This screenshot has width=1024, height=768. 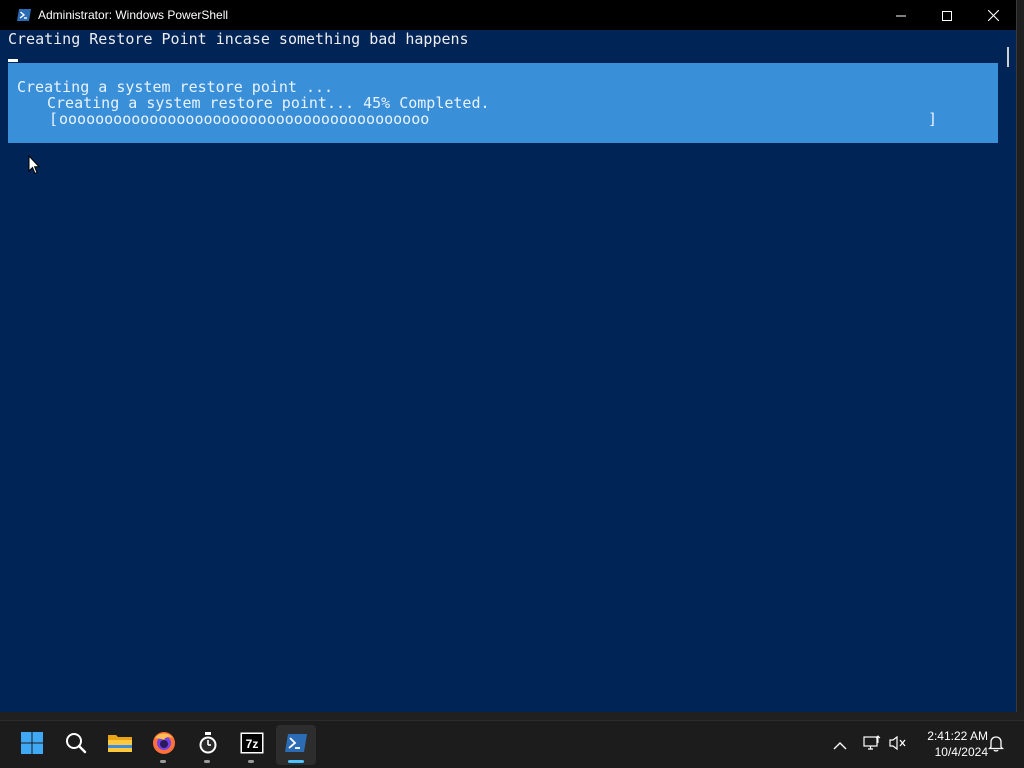 I want to click on file-explorer-icon, so click(x=120, y=745).